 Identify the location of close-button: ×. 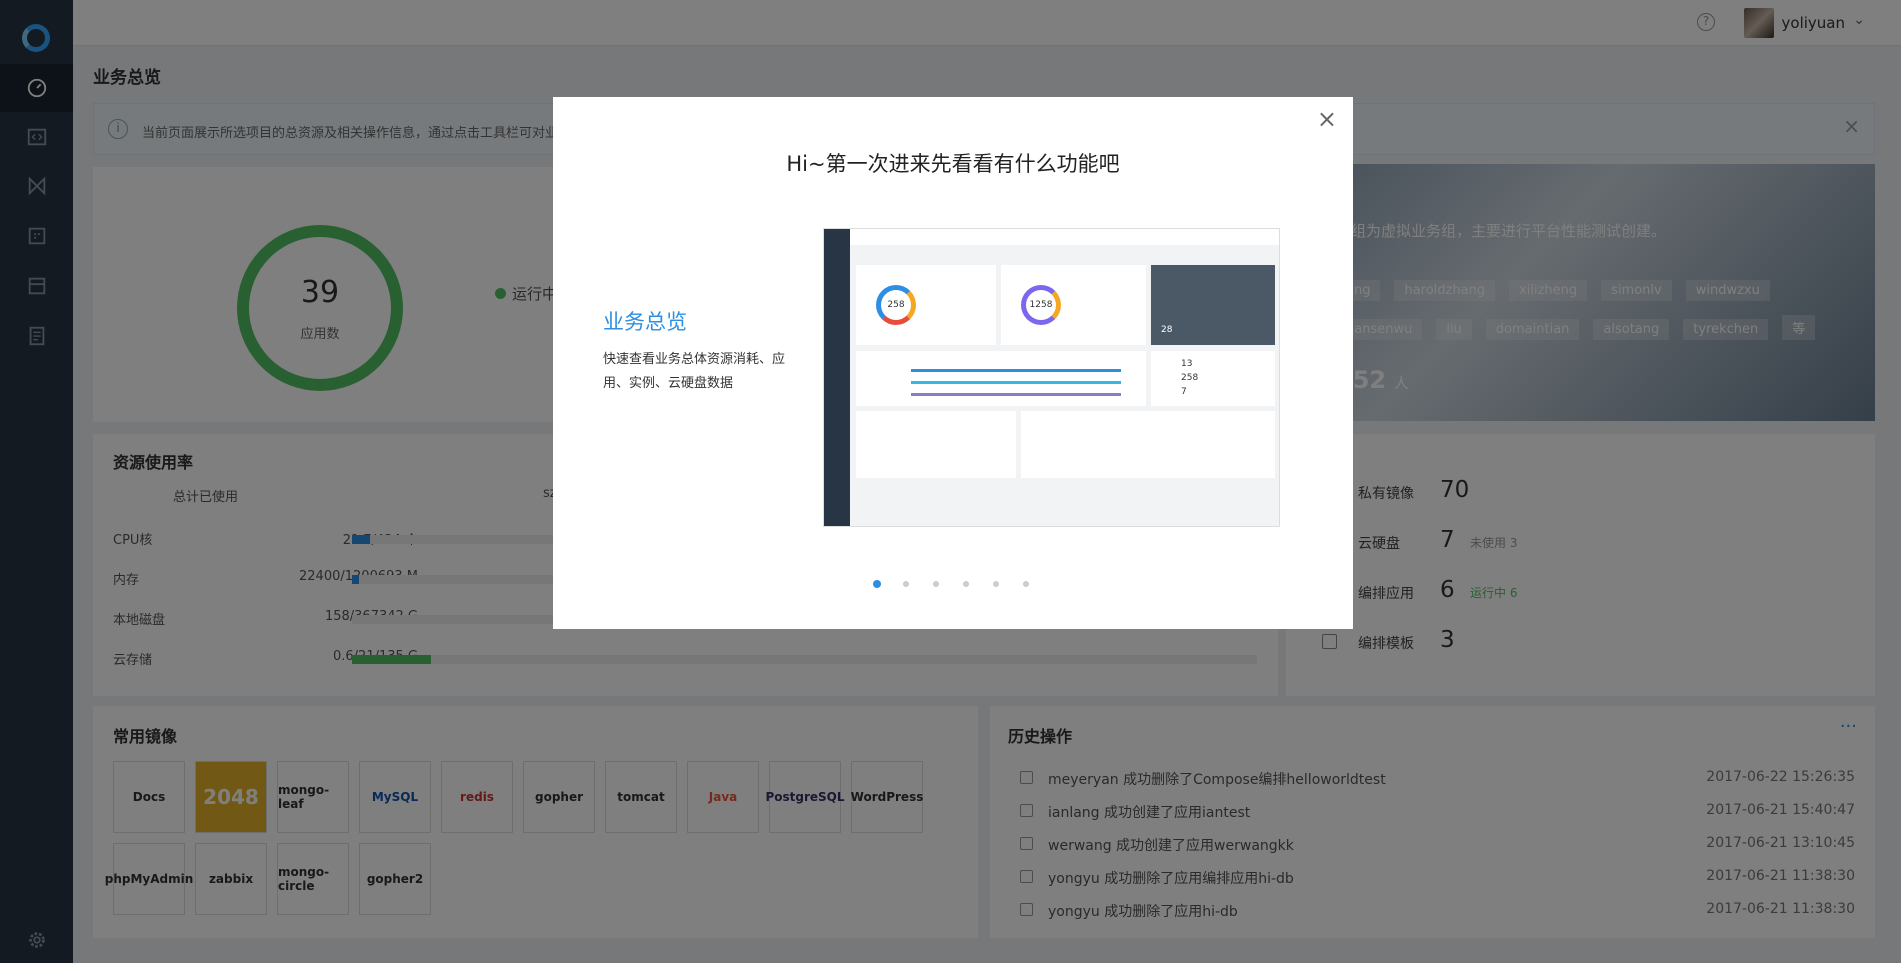
(1327, 119).